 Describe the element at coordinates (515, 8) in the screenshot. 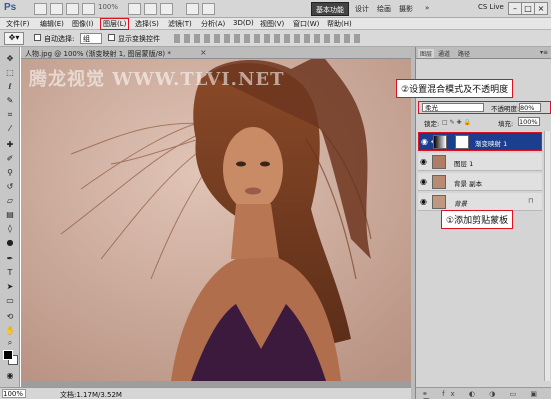

I see `minimize-icon: –` at that location.